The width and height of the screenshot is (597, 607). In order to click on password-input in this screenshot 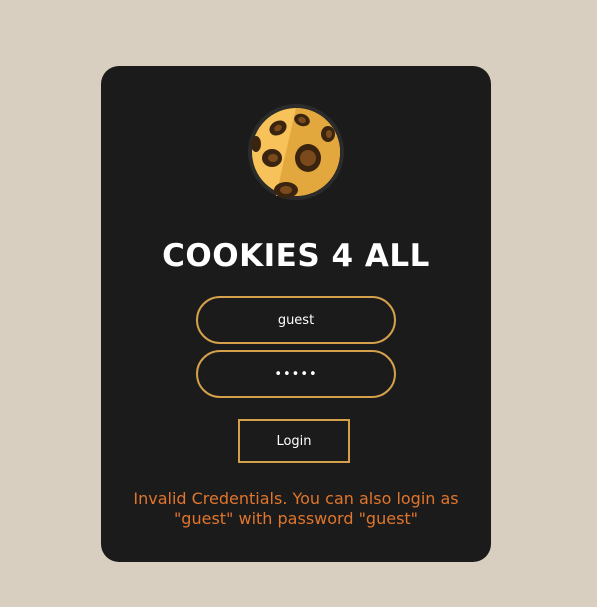, I will do `click(296, 374)`.